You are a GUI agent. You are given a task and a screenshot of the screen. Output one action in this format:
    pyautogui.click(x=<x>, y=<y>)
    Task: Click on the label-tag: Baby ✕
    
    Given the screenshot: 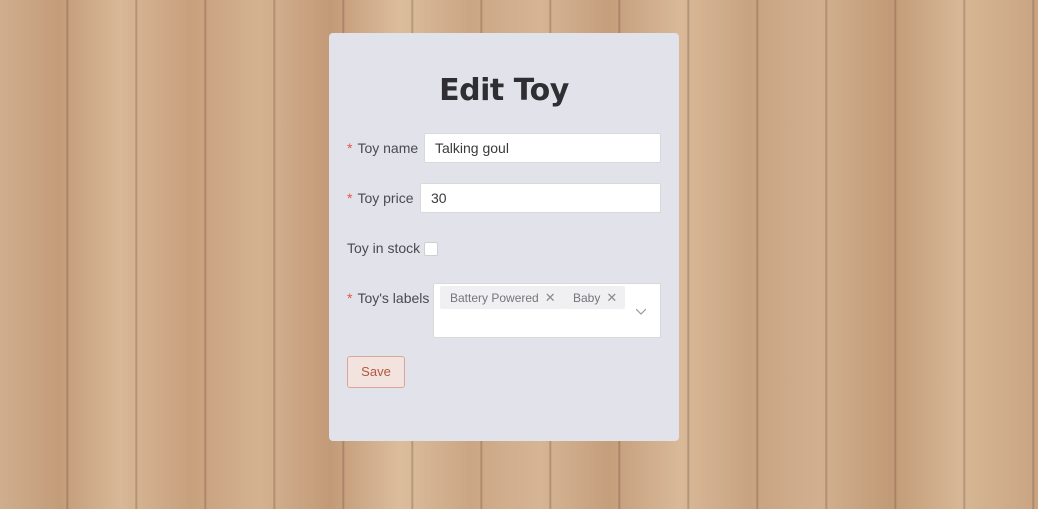 What is the action you would take?
    pyautogui.click(x=594, y=297)
    